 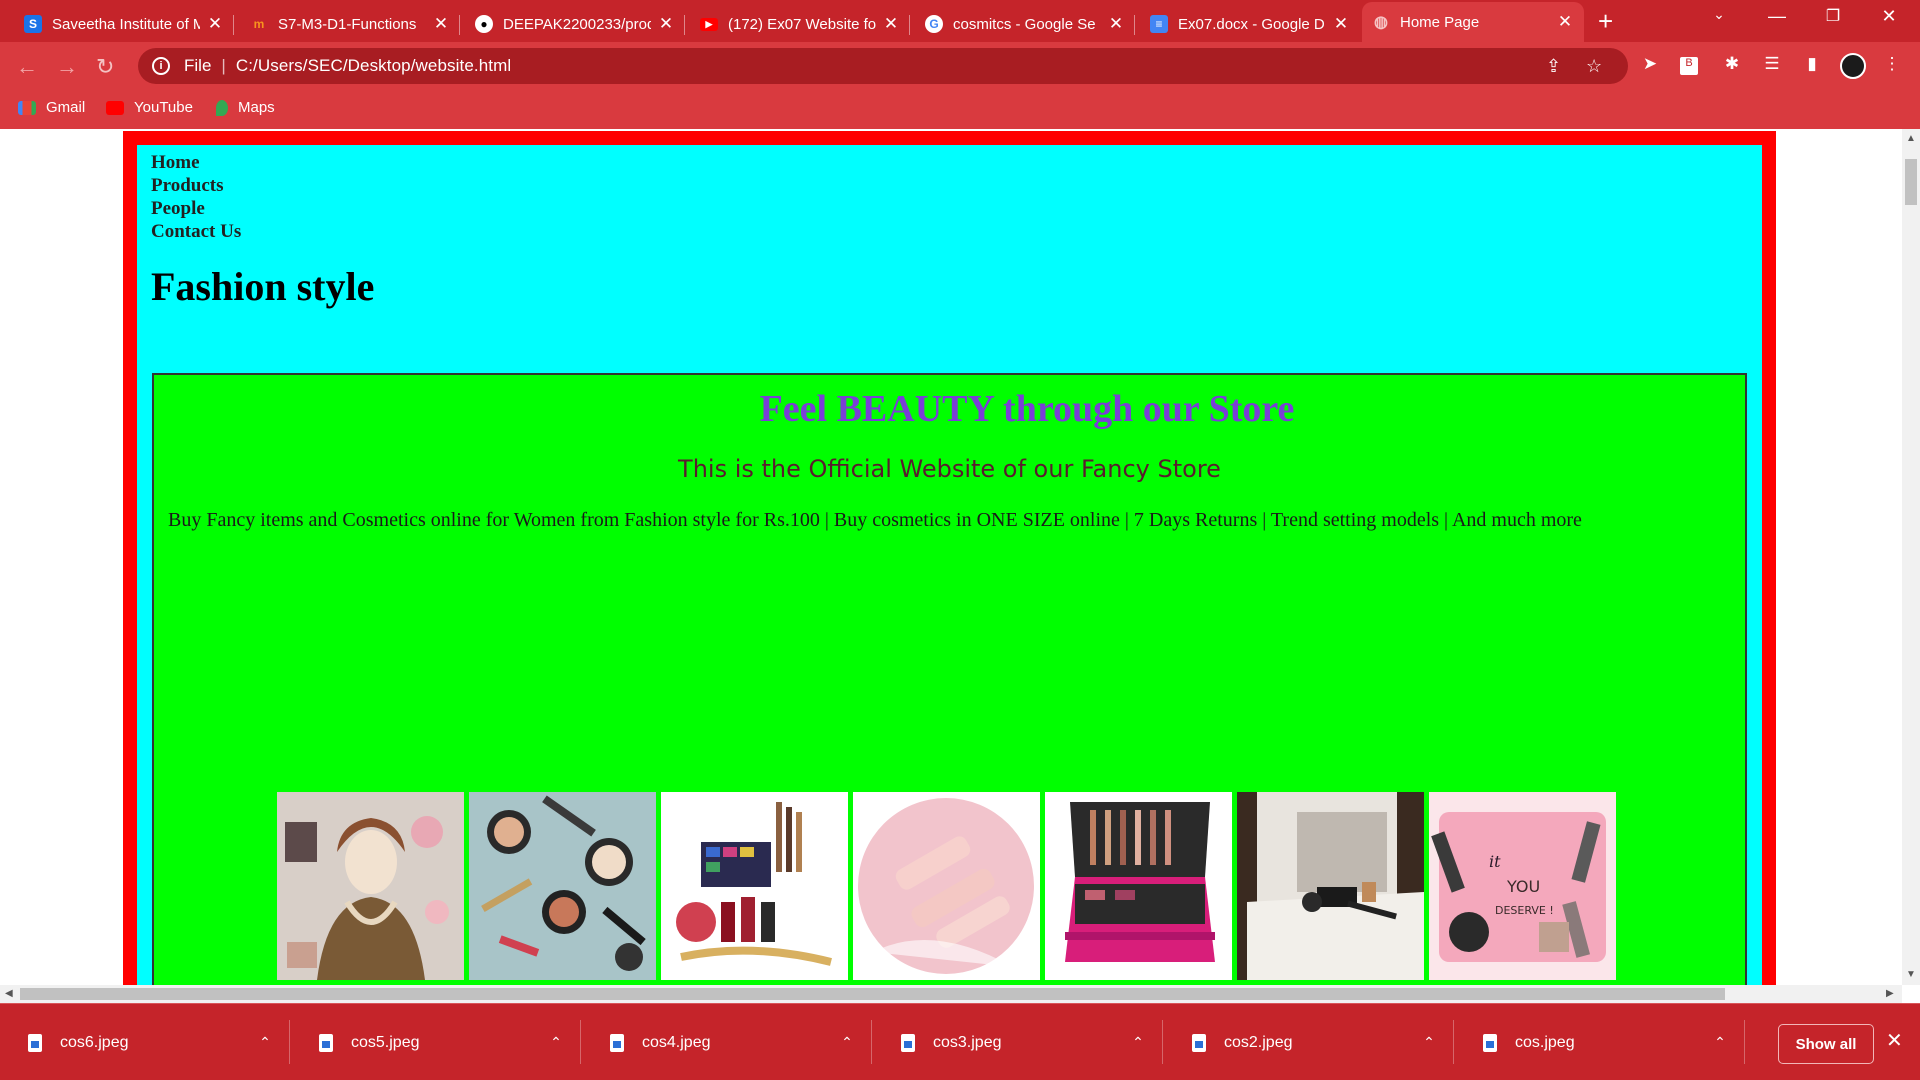 I want to click on tab-youtube: ▶ (172) Ex07 Website fo ✕, so click(x=800, y=24).